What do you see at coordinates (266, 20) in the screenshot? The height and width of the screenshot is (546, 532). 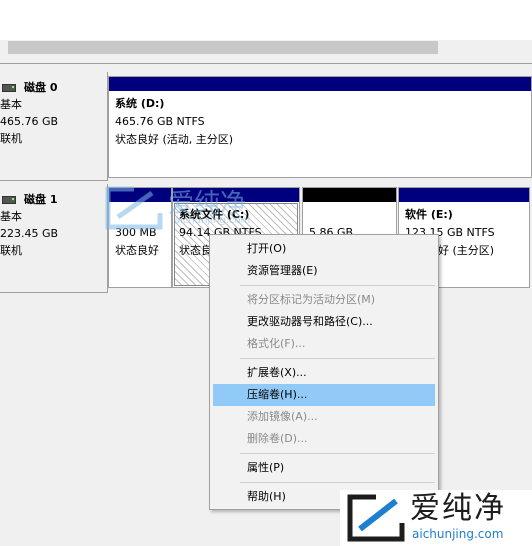 I see `volume-list-area` at bounding box center [266, 20].